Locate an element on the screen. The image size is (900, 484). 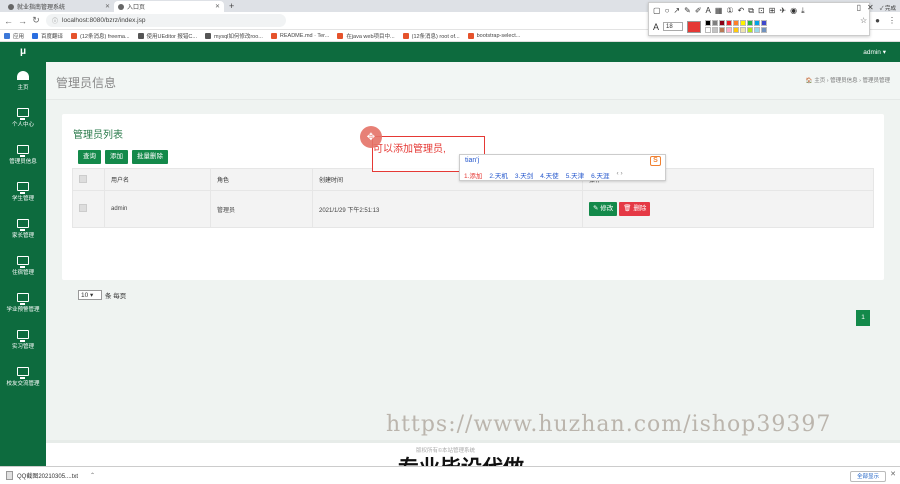
new-tab-button: + is located at coordinates (231, 6).